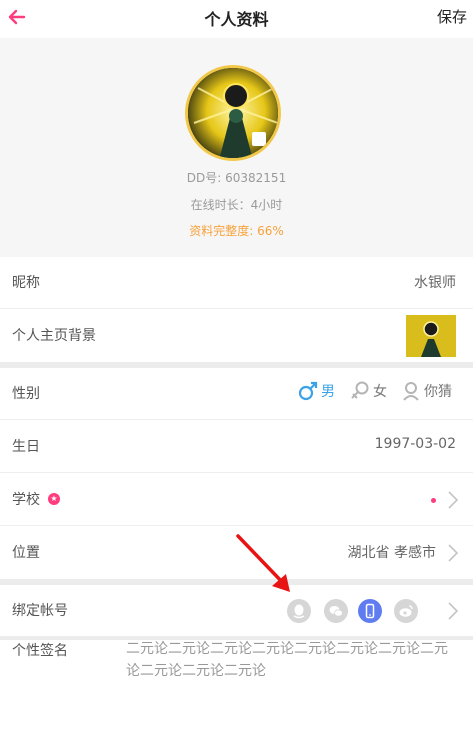  I want to click on dd-number: DD号: 60382151, so click(236, 178).